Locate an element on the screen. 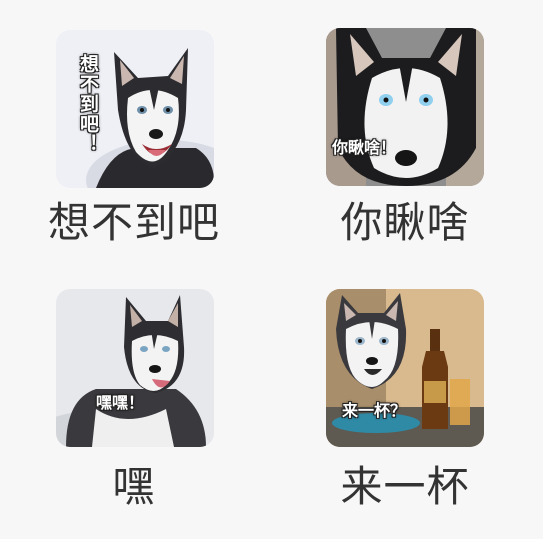 The height and width of the screenshot is (539, 543). husky-beer-sticker-icon is located at coordinates (405, 368).